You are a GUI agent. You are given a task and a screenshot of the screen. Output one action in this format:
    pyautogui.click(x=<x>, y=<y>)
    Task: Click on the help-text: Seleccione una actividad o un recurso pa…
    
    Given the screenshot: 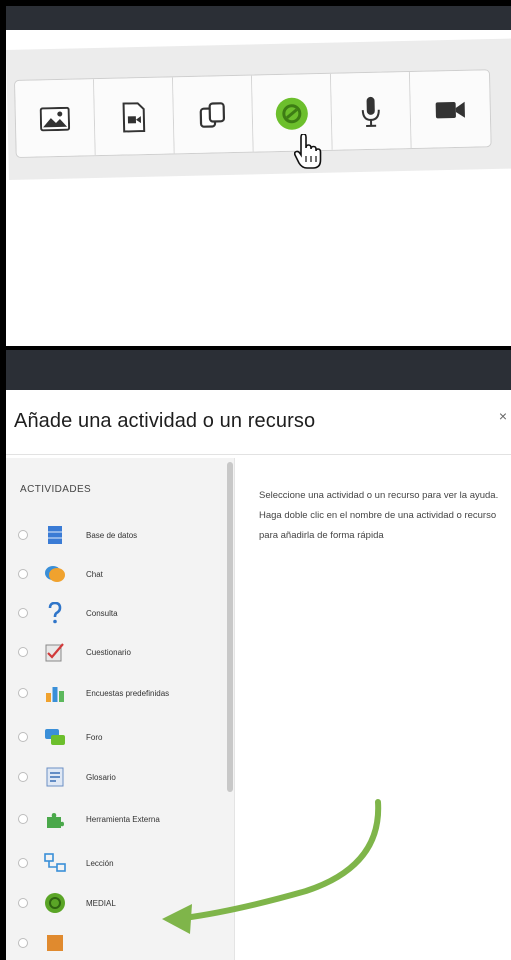 What is the action you would take?
    pyautogui.click(x=379, y=515)
    